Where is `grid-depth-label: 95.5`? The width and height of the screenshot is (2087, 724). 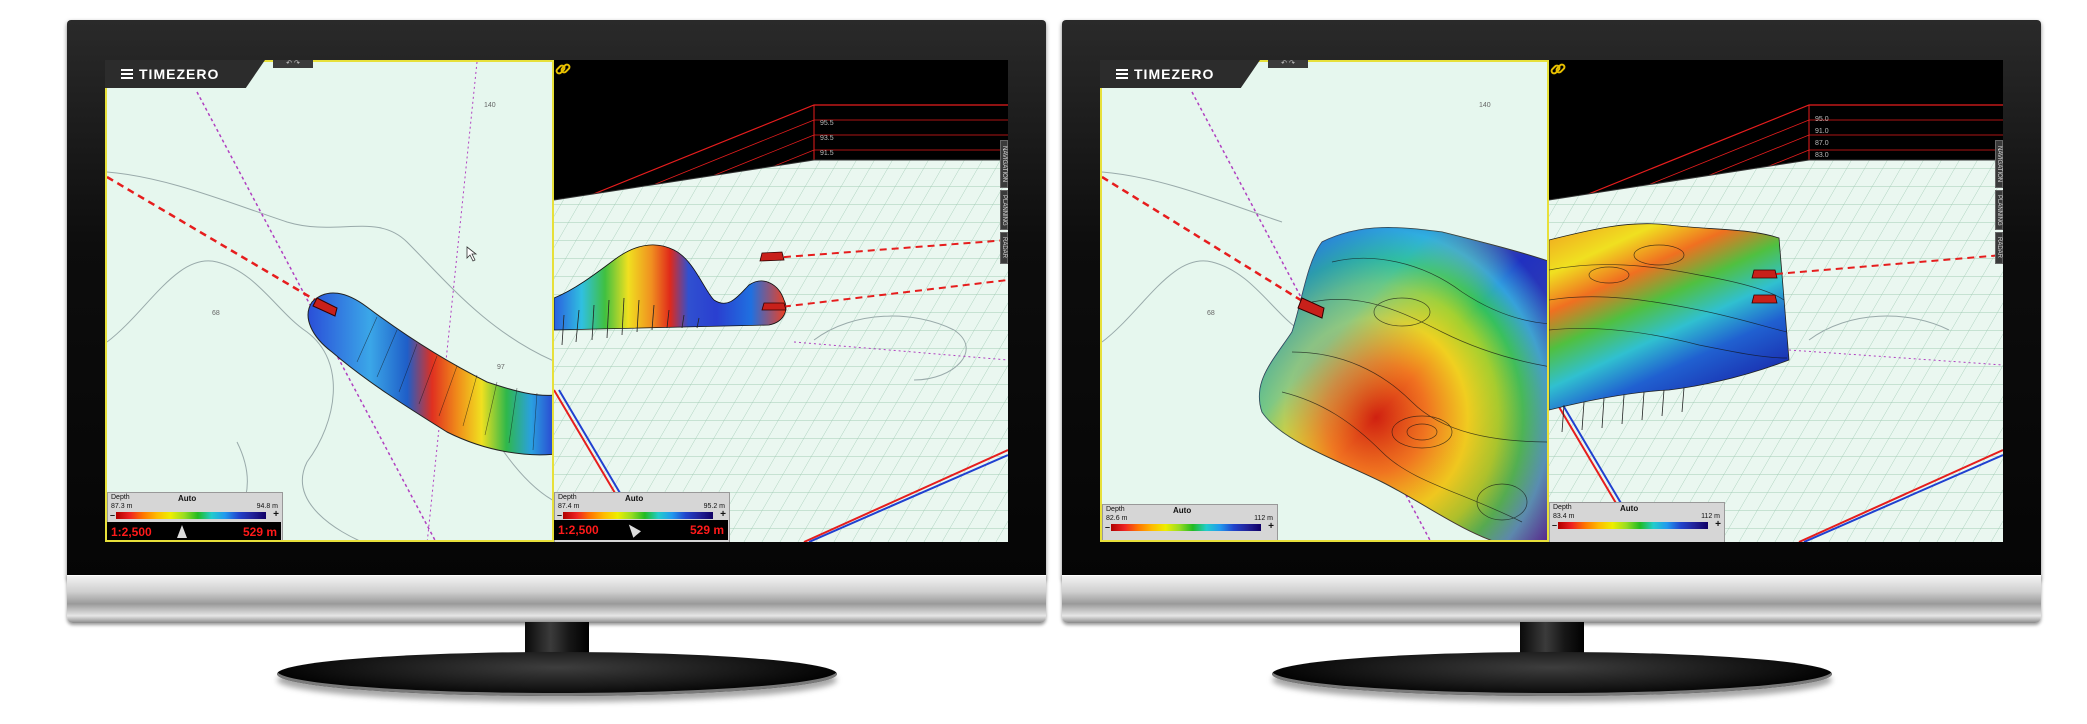
grid-depth-label: 95.5 is located at coordinates (827, 123).